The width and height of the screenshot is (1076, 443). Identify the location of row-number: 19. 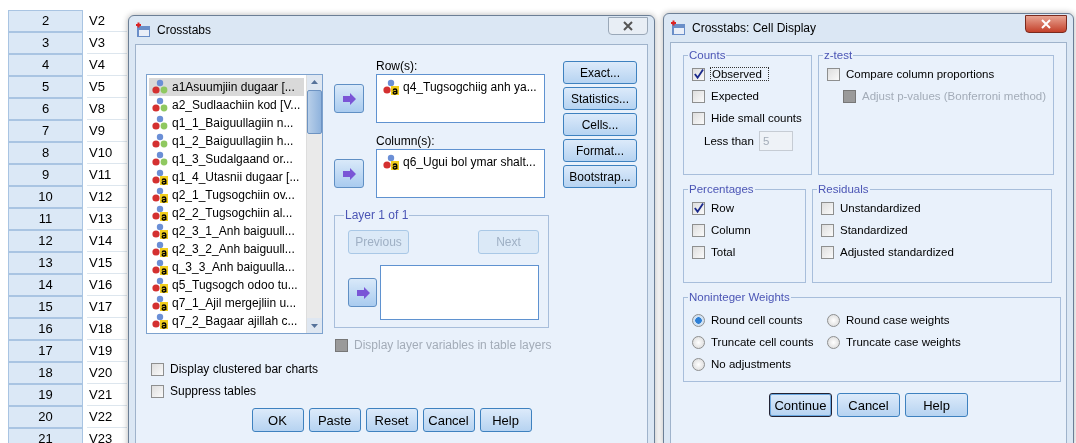
(45, 395).